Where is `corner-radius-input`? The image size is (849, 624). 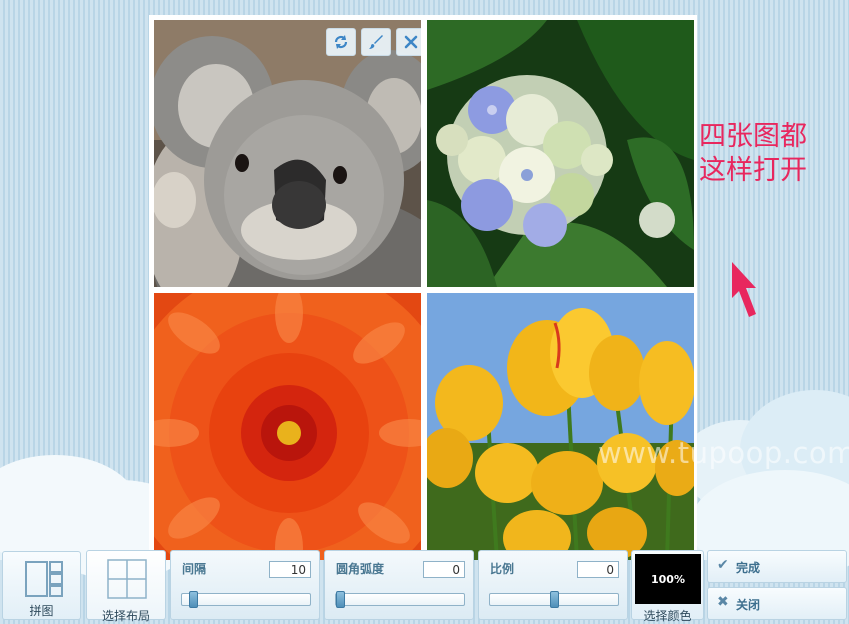
corner-radius-input is located at coordinates (444, 569).